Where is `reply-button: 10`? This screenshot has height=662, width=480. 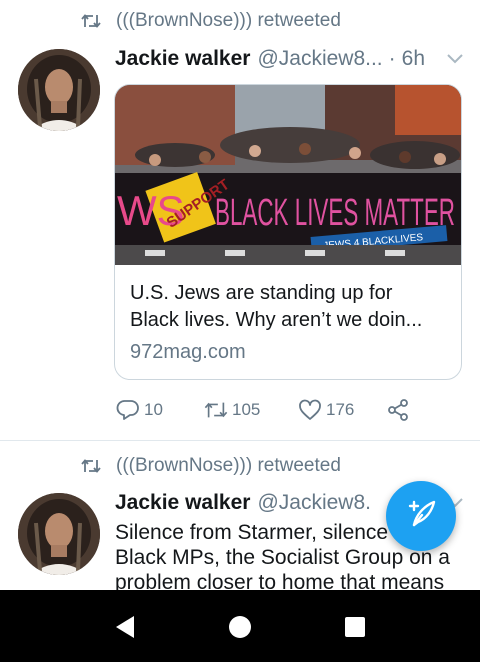
reply-button: 10 is located at coordinates (139, 410).